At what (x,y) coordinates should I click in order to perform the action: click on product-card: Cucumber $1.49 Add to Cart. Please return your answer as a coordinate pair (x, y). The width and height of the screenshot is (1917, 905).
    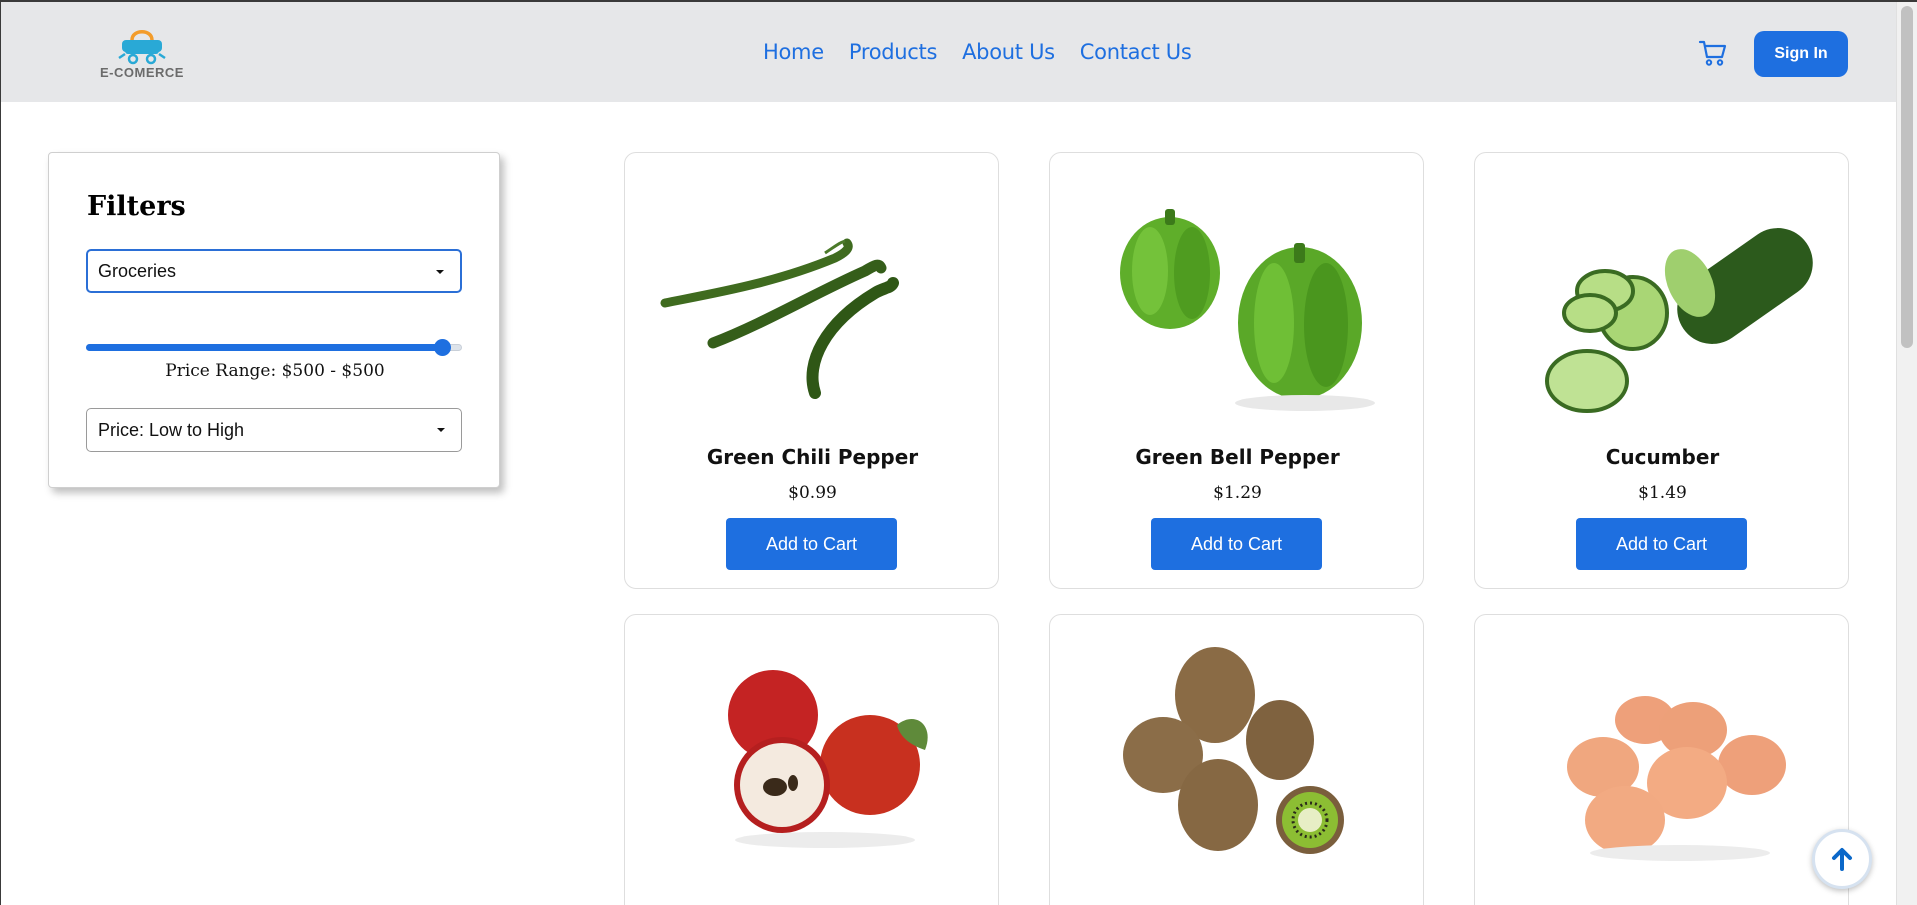
    Looking at the image, I should click on (1661, 370).